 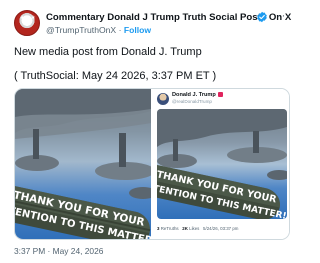 I want to click on embedded-author-handle: @realDonaldTrump, so click(x=192, y=101).